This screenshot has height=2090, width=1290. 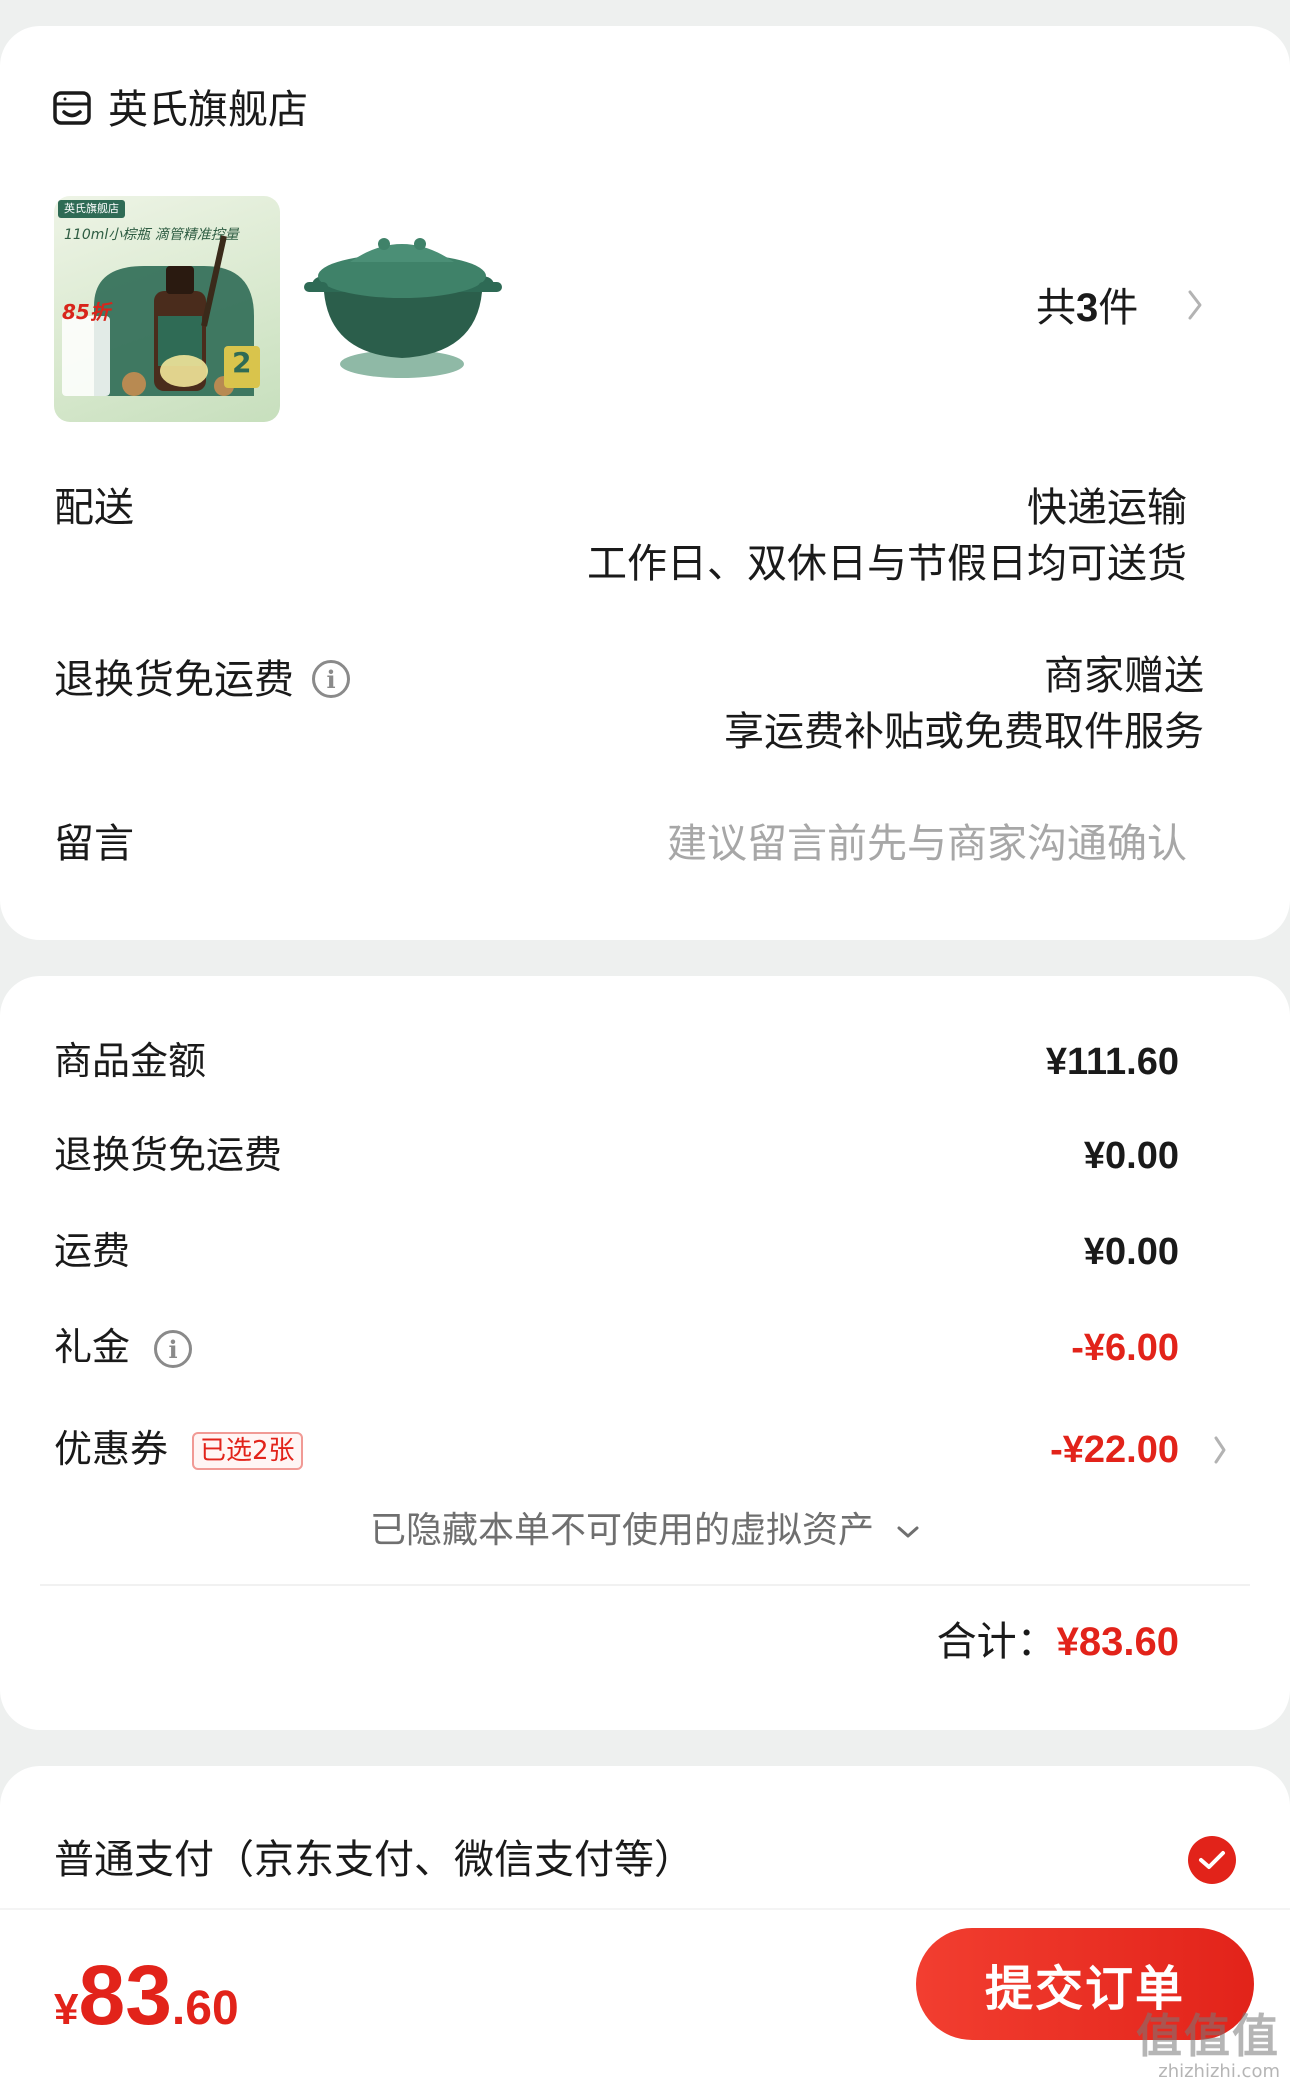 What do you see at coordinates (125, 1995) in the screenshot?
I see `footer-price-int: 83` at bounding box center [125, 1995].